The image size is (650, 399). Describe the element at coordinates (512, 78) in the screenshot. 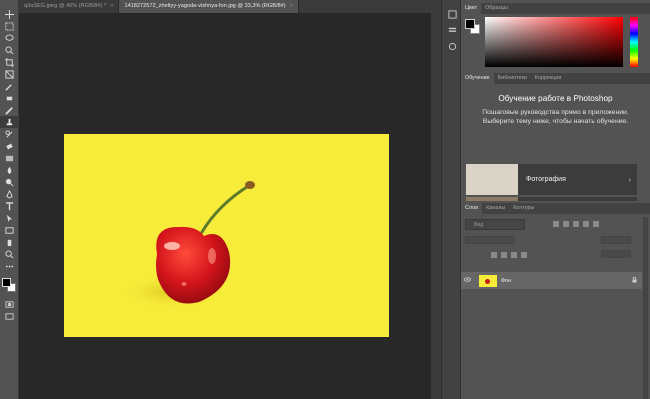

I see `tab-libraries: Библиотеки` at that location.